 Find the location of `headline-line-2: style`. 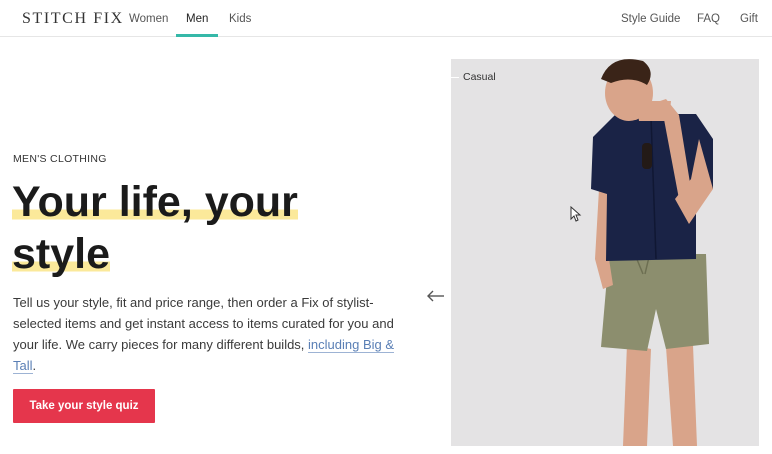

headline-line-2: style is located at coordinates (61, 254).